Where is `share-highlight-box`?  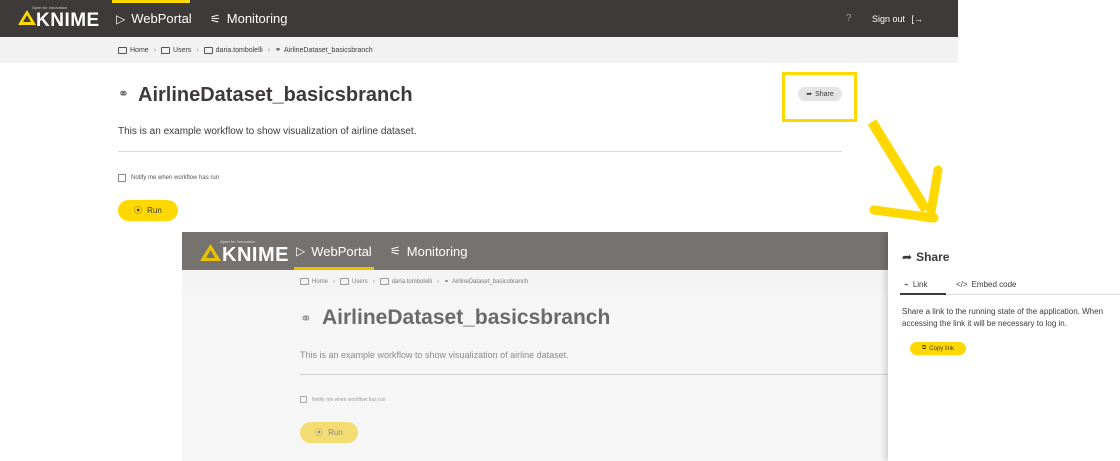
share-highlight-box is located at coordinates (819, 97).